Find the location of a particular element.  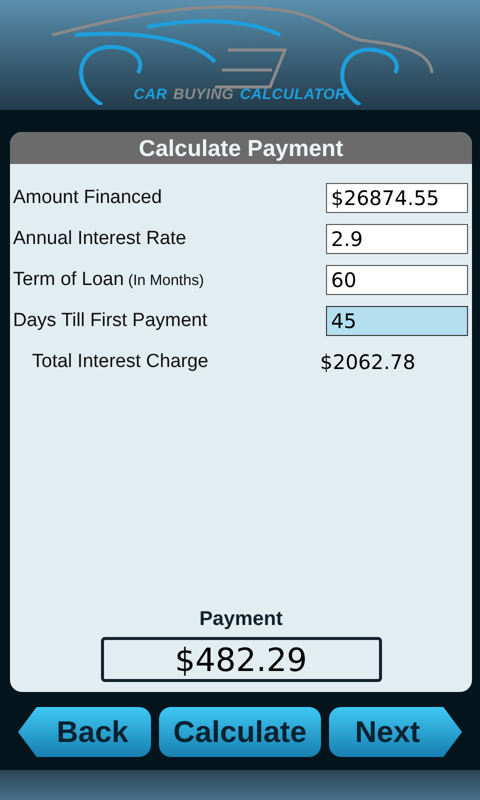

back-button: Back is located at coordinates (84, 732).